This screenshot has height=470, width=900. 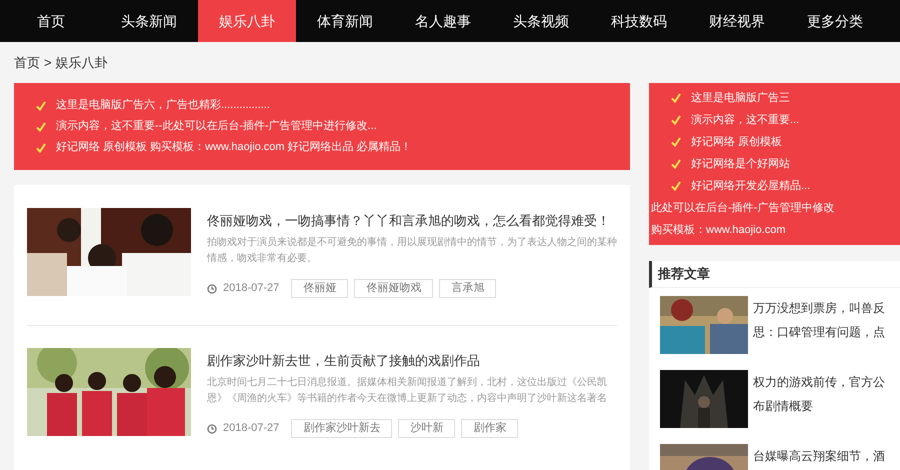 I want to click on tag: 剧作家沙叶新去, so click(x=341, y=428).